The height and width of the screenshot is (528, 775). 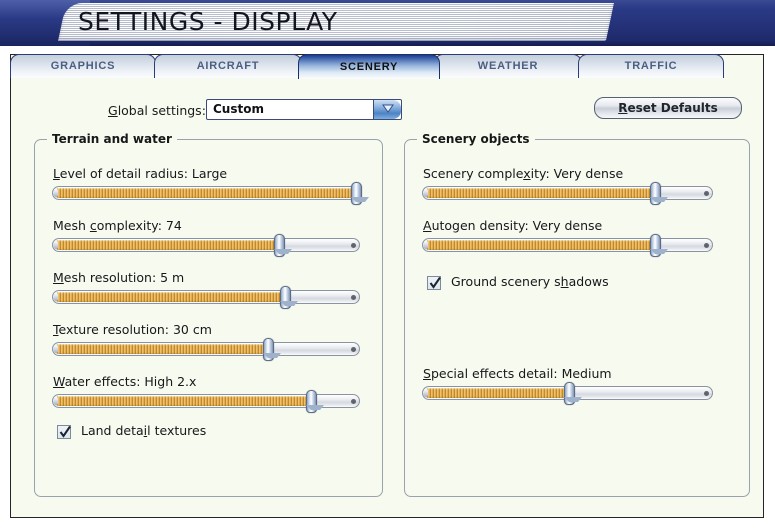 What do you see at coordinates (159, 349) in the screenshot?
I see `texture-resolution-slider-fill` at bounding box center [159, 349].